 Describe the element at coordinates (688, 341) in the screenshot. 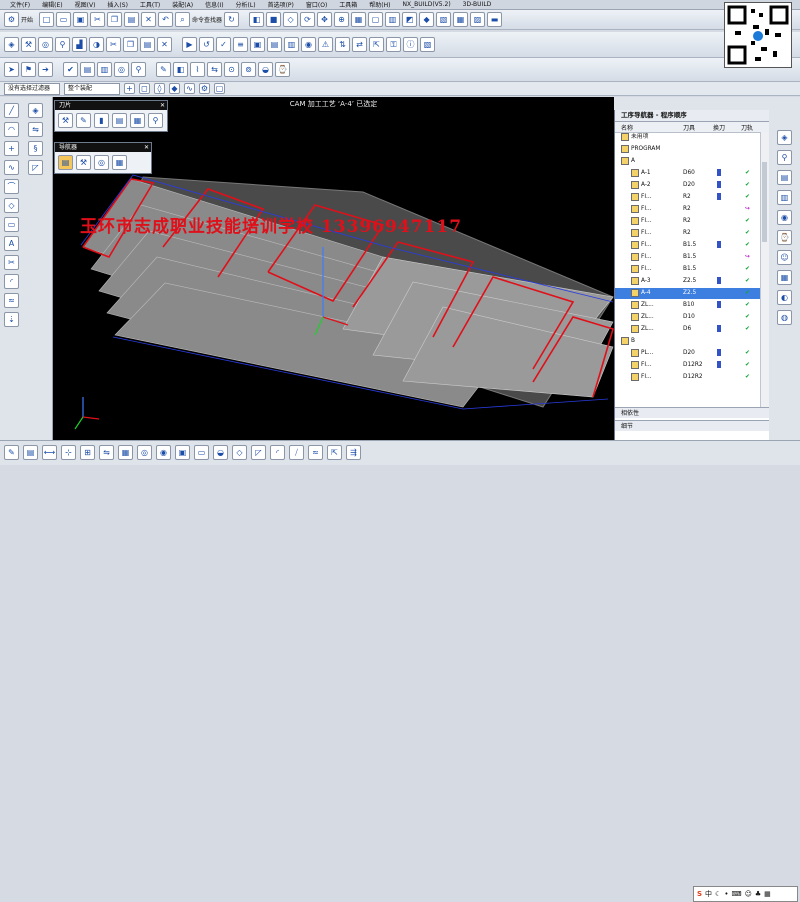

I see `operation-row: B` at that location.